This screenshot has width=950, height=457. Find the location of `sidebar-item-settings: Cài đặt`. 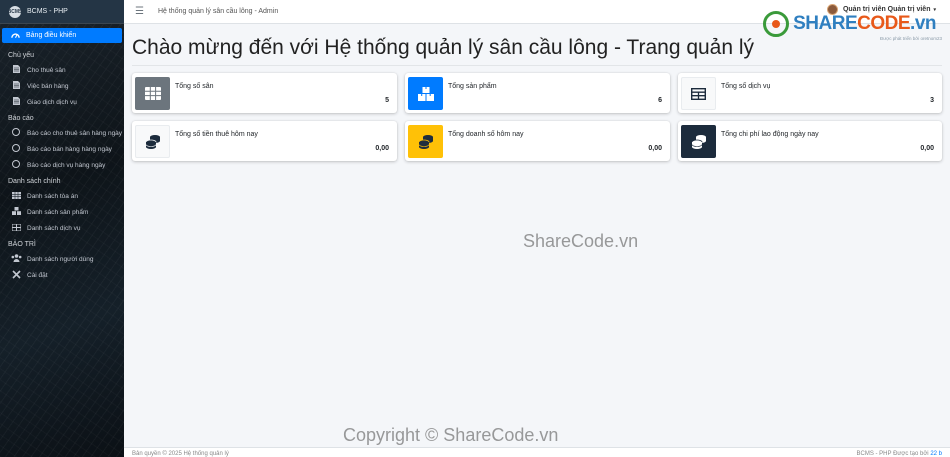

sidebar-item-settings: Cài đặt is located at coordinates (62, 275).